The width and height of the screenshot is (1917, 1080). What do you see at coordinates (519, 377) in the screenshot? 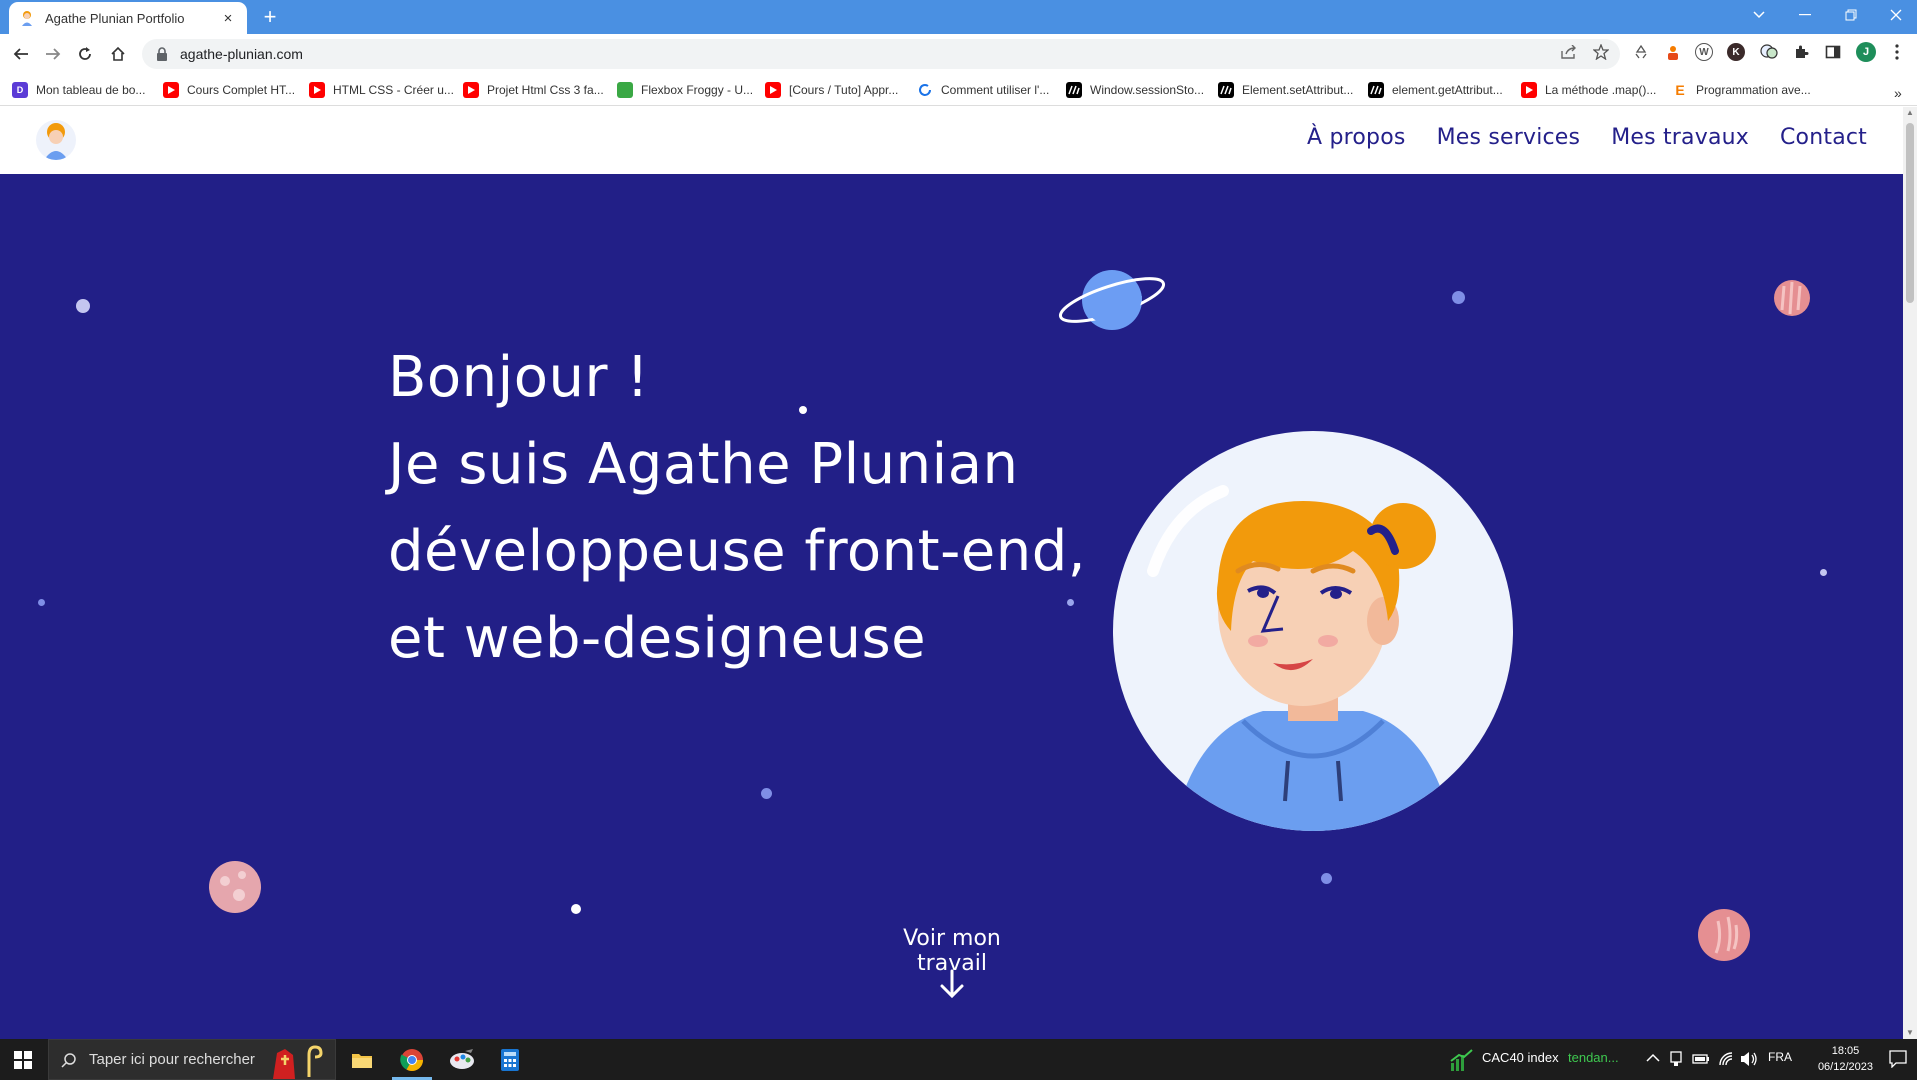
I see `hero-line-greeting: Bonjour !` at bounding box center [519, 377].